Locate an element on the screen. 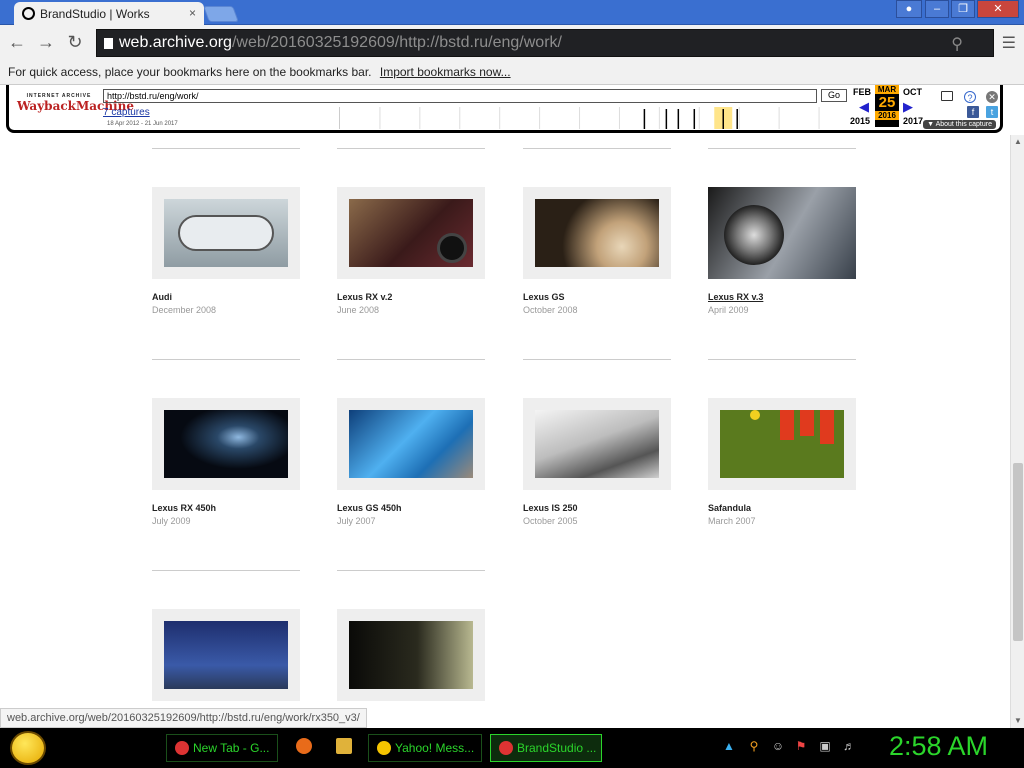  work-date: December 2008 is located at coordinates (184, 310).